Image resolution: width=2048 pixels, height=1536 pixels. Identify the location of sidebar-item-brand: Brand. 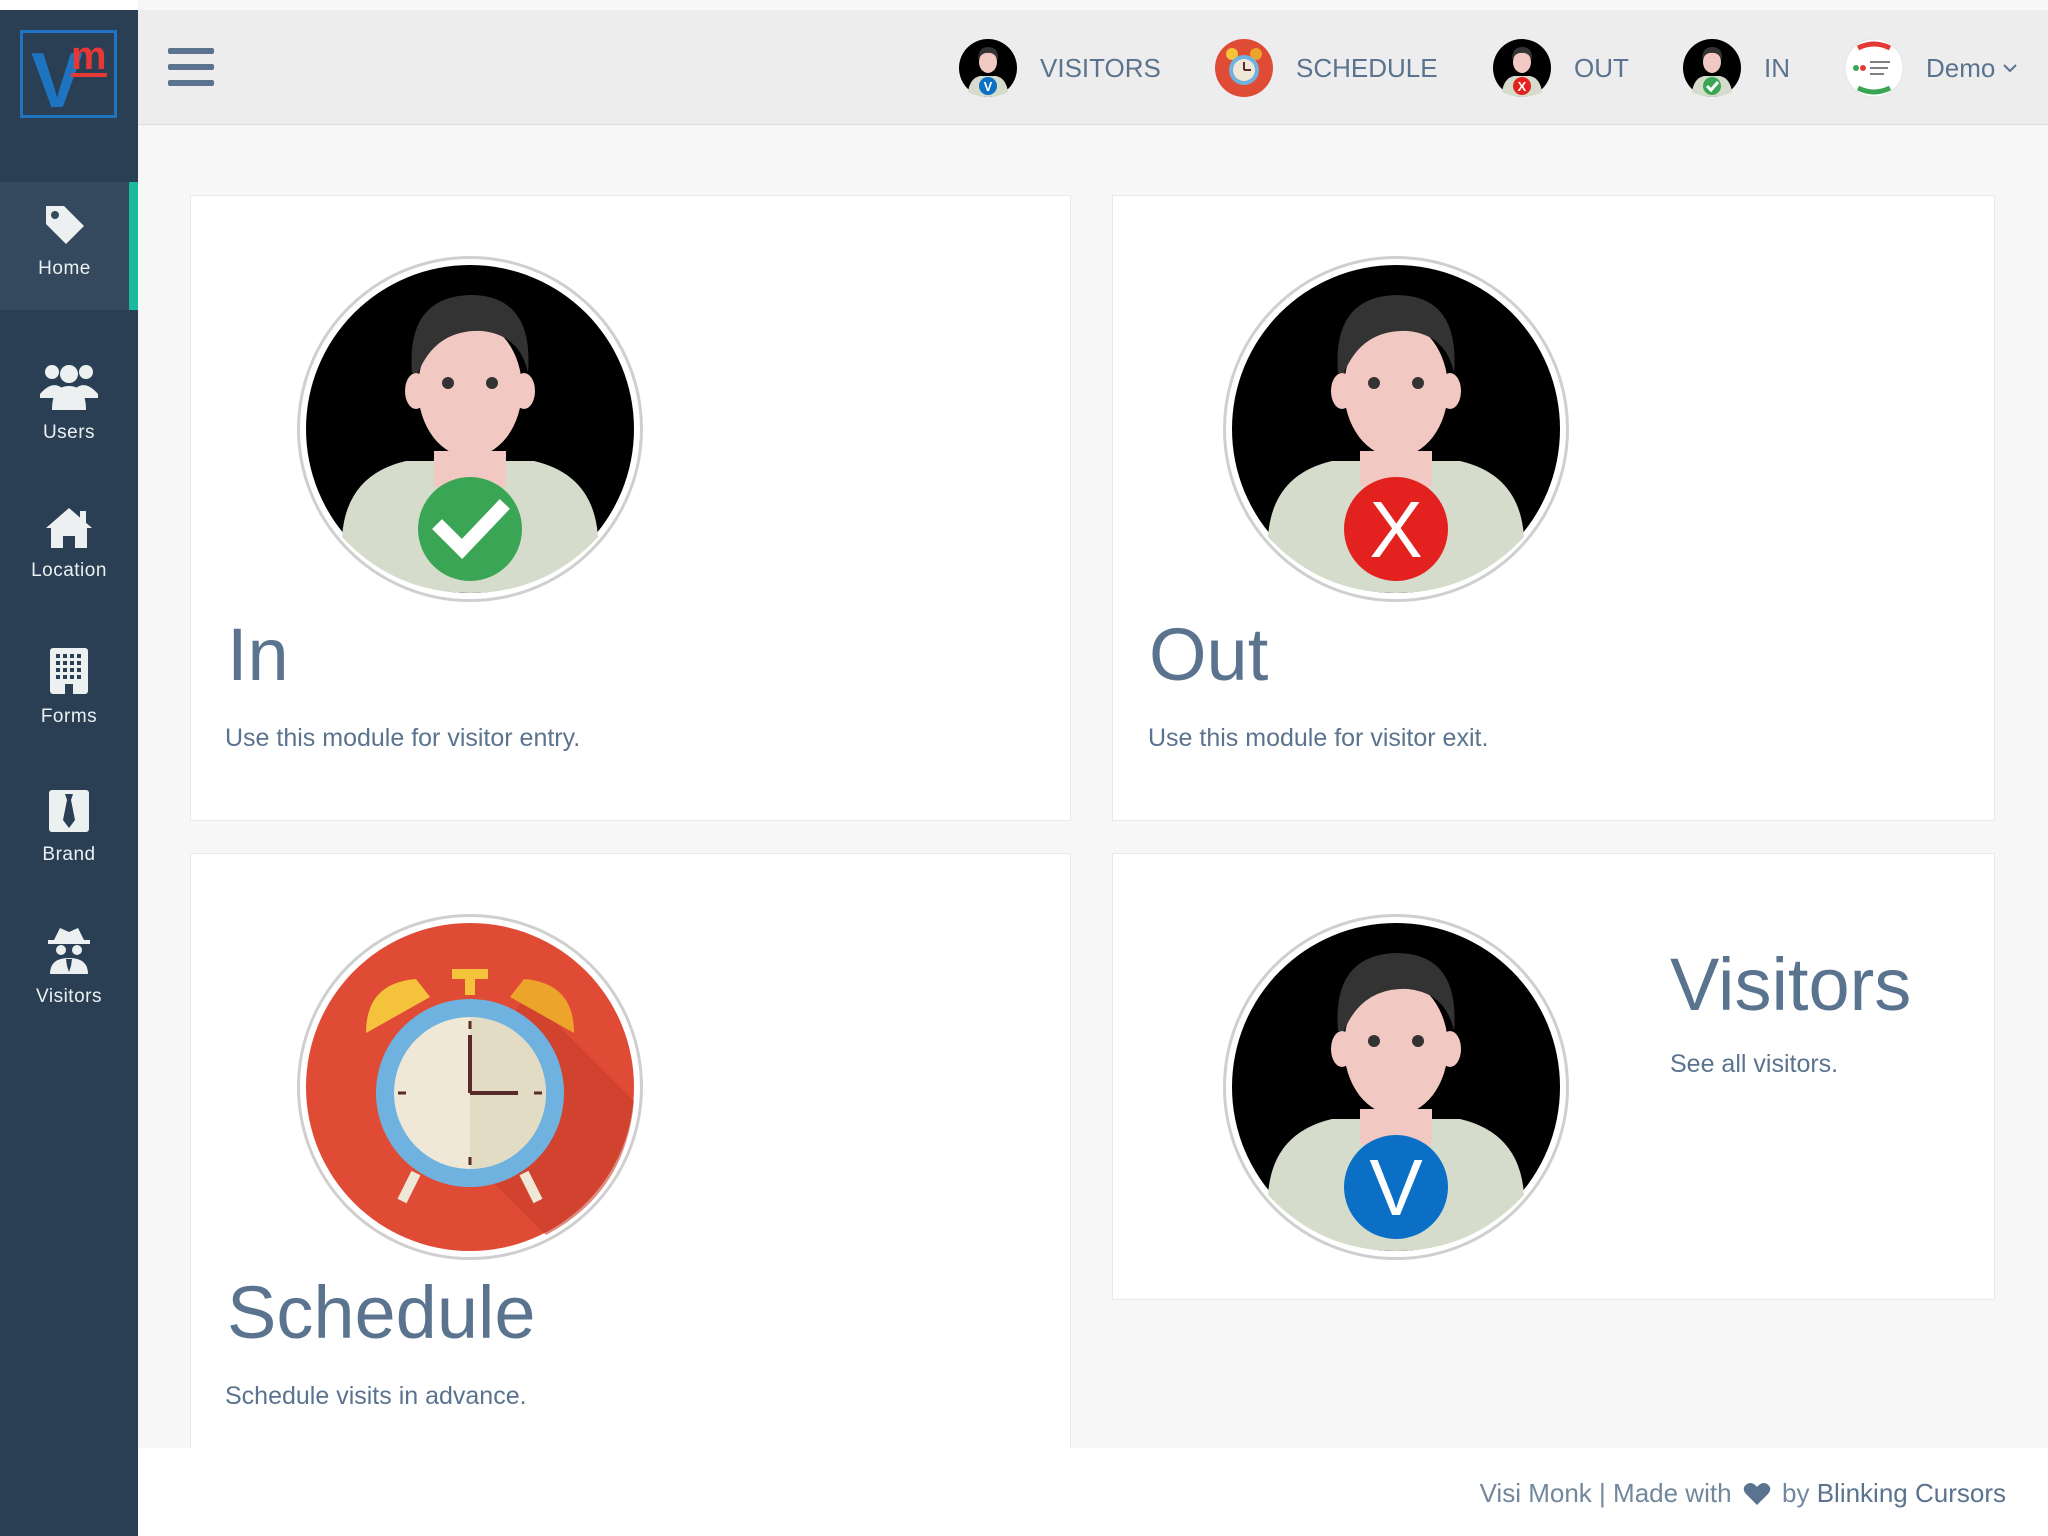
(69, 827).